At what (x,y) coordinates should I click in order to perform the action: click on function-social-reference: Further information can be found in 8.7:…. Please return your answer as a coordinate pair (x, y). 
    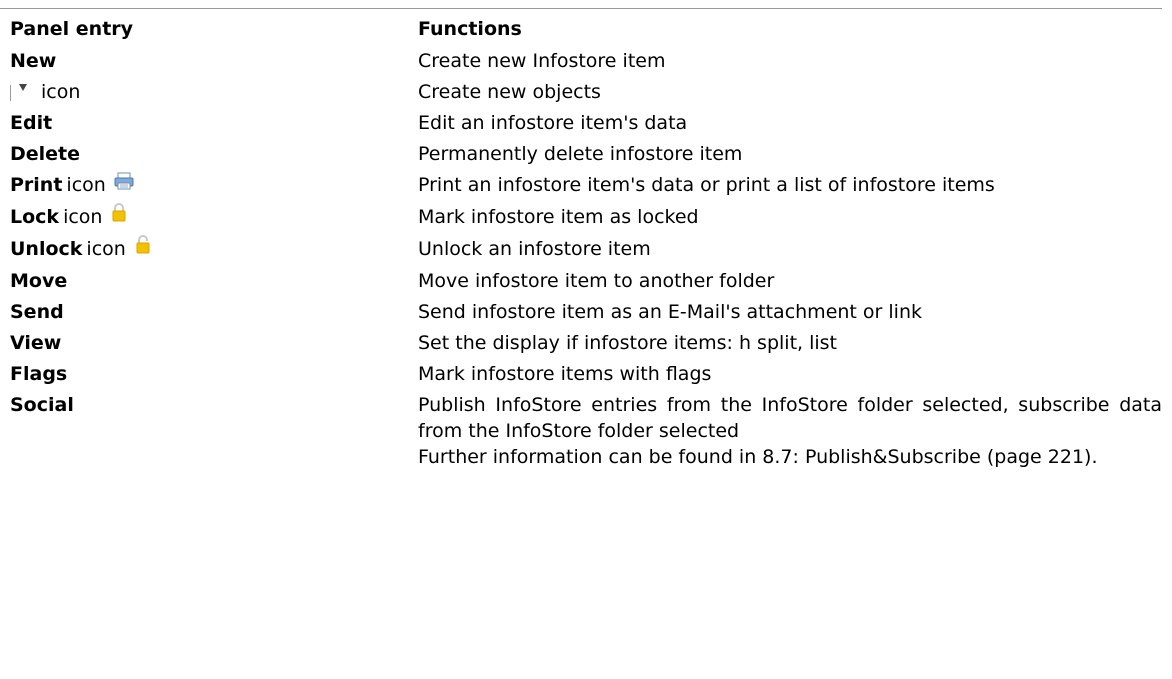
    Looking at the image, I should click on (758, 456).